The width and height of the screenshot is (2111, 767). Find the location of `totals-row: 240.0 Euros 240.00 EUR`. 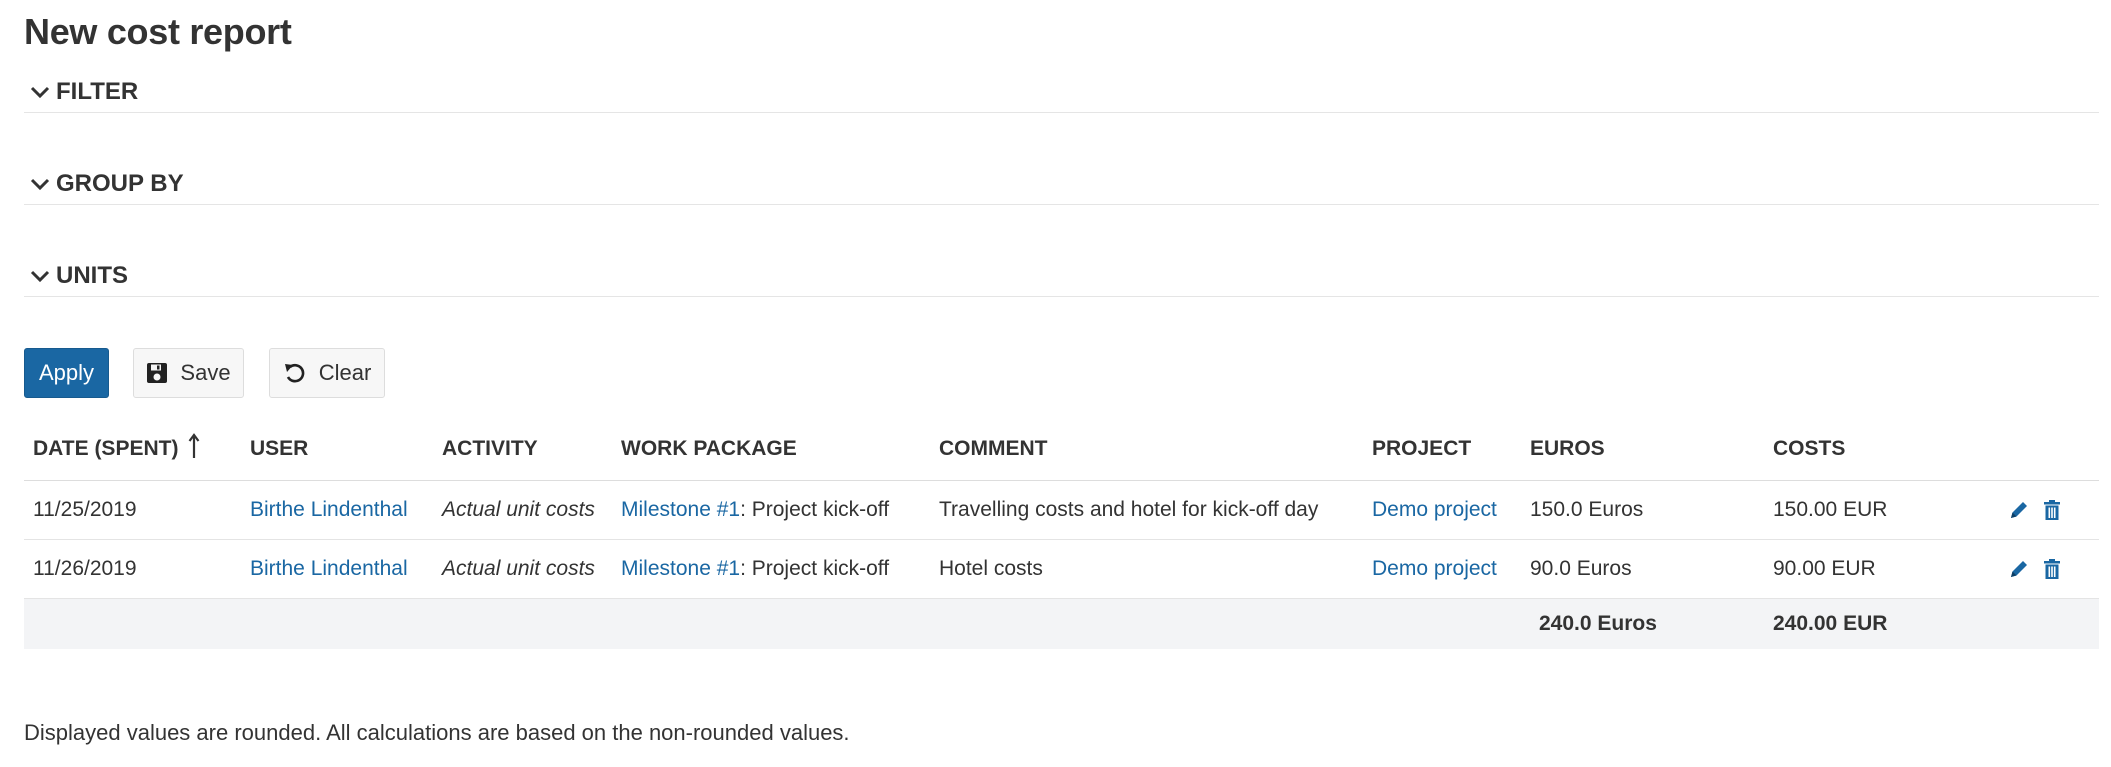

totals-row: 240.0 Euros 240.00 EUR is located at coordinates (1061, 623).